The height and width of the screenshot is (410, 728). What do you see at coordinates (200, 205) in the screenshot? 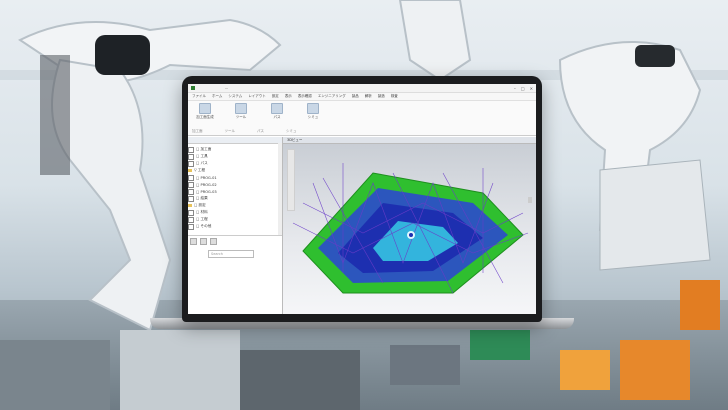
I see `tree-item-label: □ 設定` at bounding box center [200, 205].